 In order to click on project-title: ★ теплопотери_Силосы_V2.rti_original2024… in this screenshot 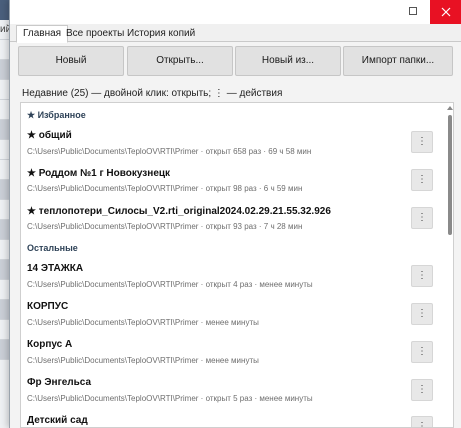, I will do `click(179, 211)`.